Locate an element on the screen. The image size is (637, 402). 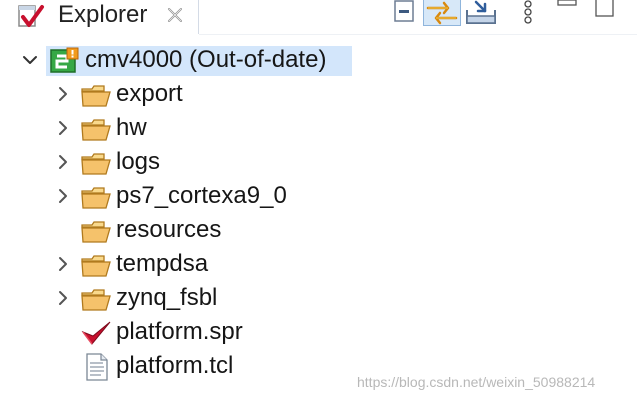
tree-item-logs: logs is located at coordinates (318, 162).